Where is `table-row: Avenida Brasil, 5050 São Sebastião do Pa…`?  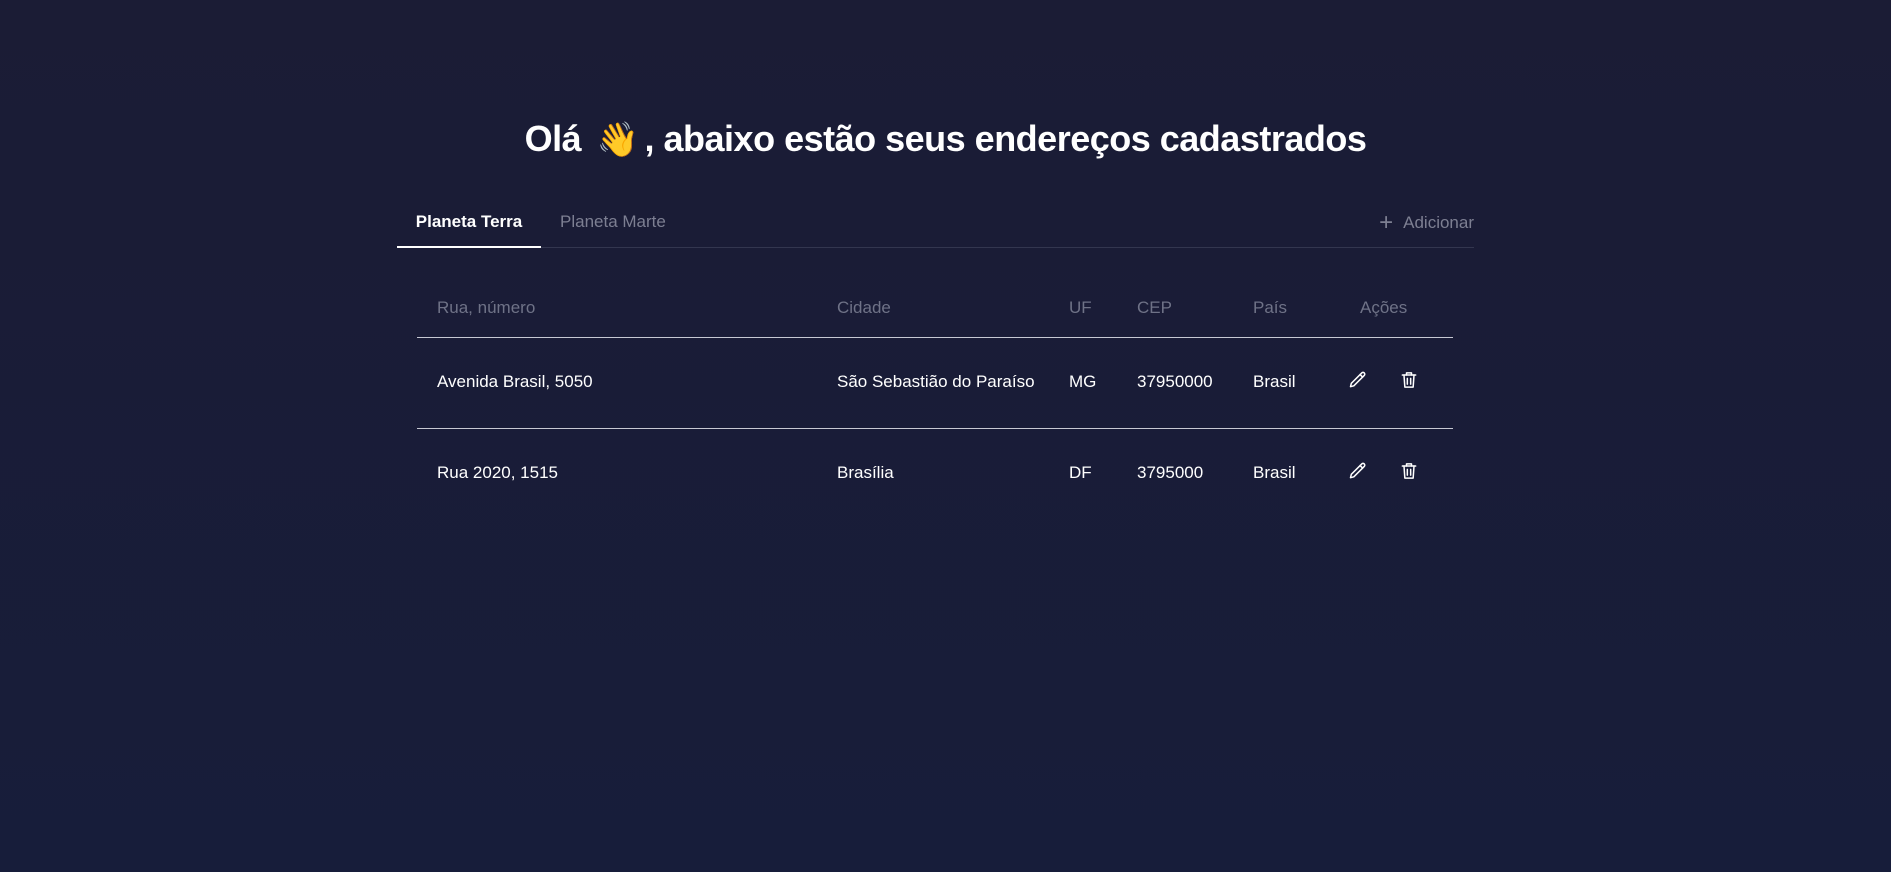
table-row: Avenida Brasil, 5050 São Sebastião do Pa… is located at coordinates (935, 383).